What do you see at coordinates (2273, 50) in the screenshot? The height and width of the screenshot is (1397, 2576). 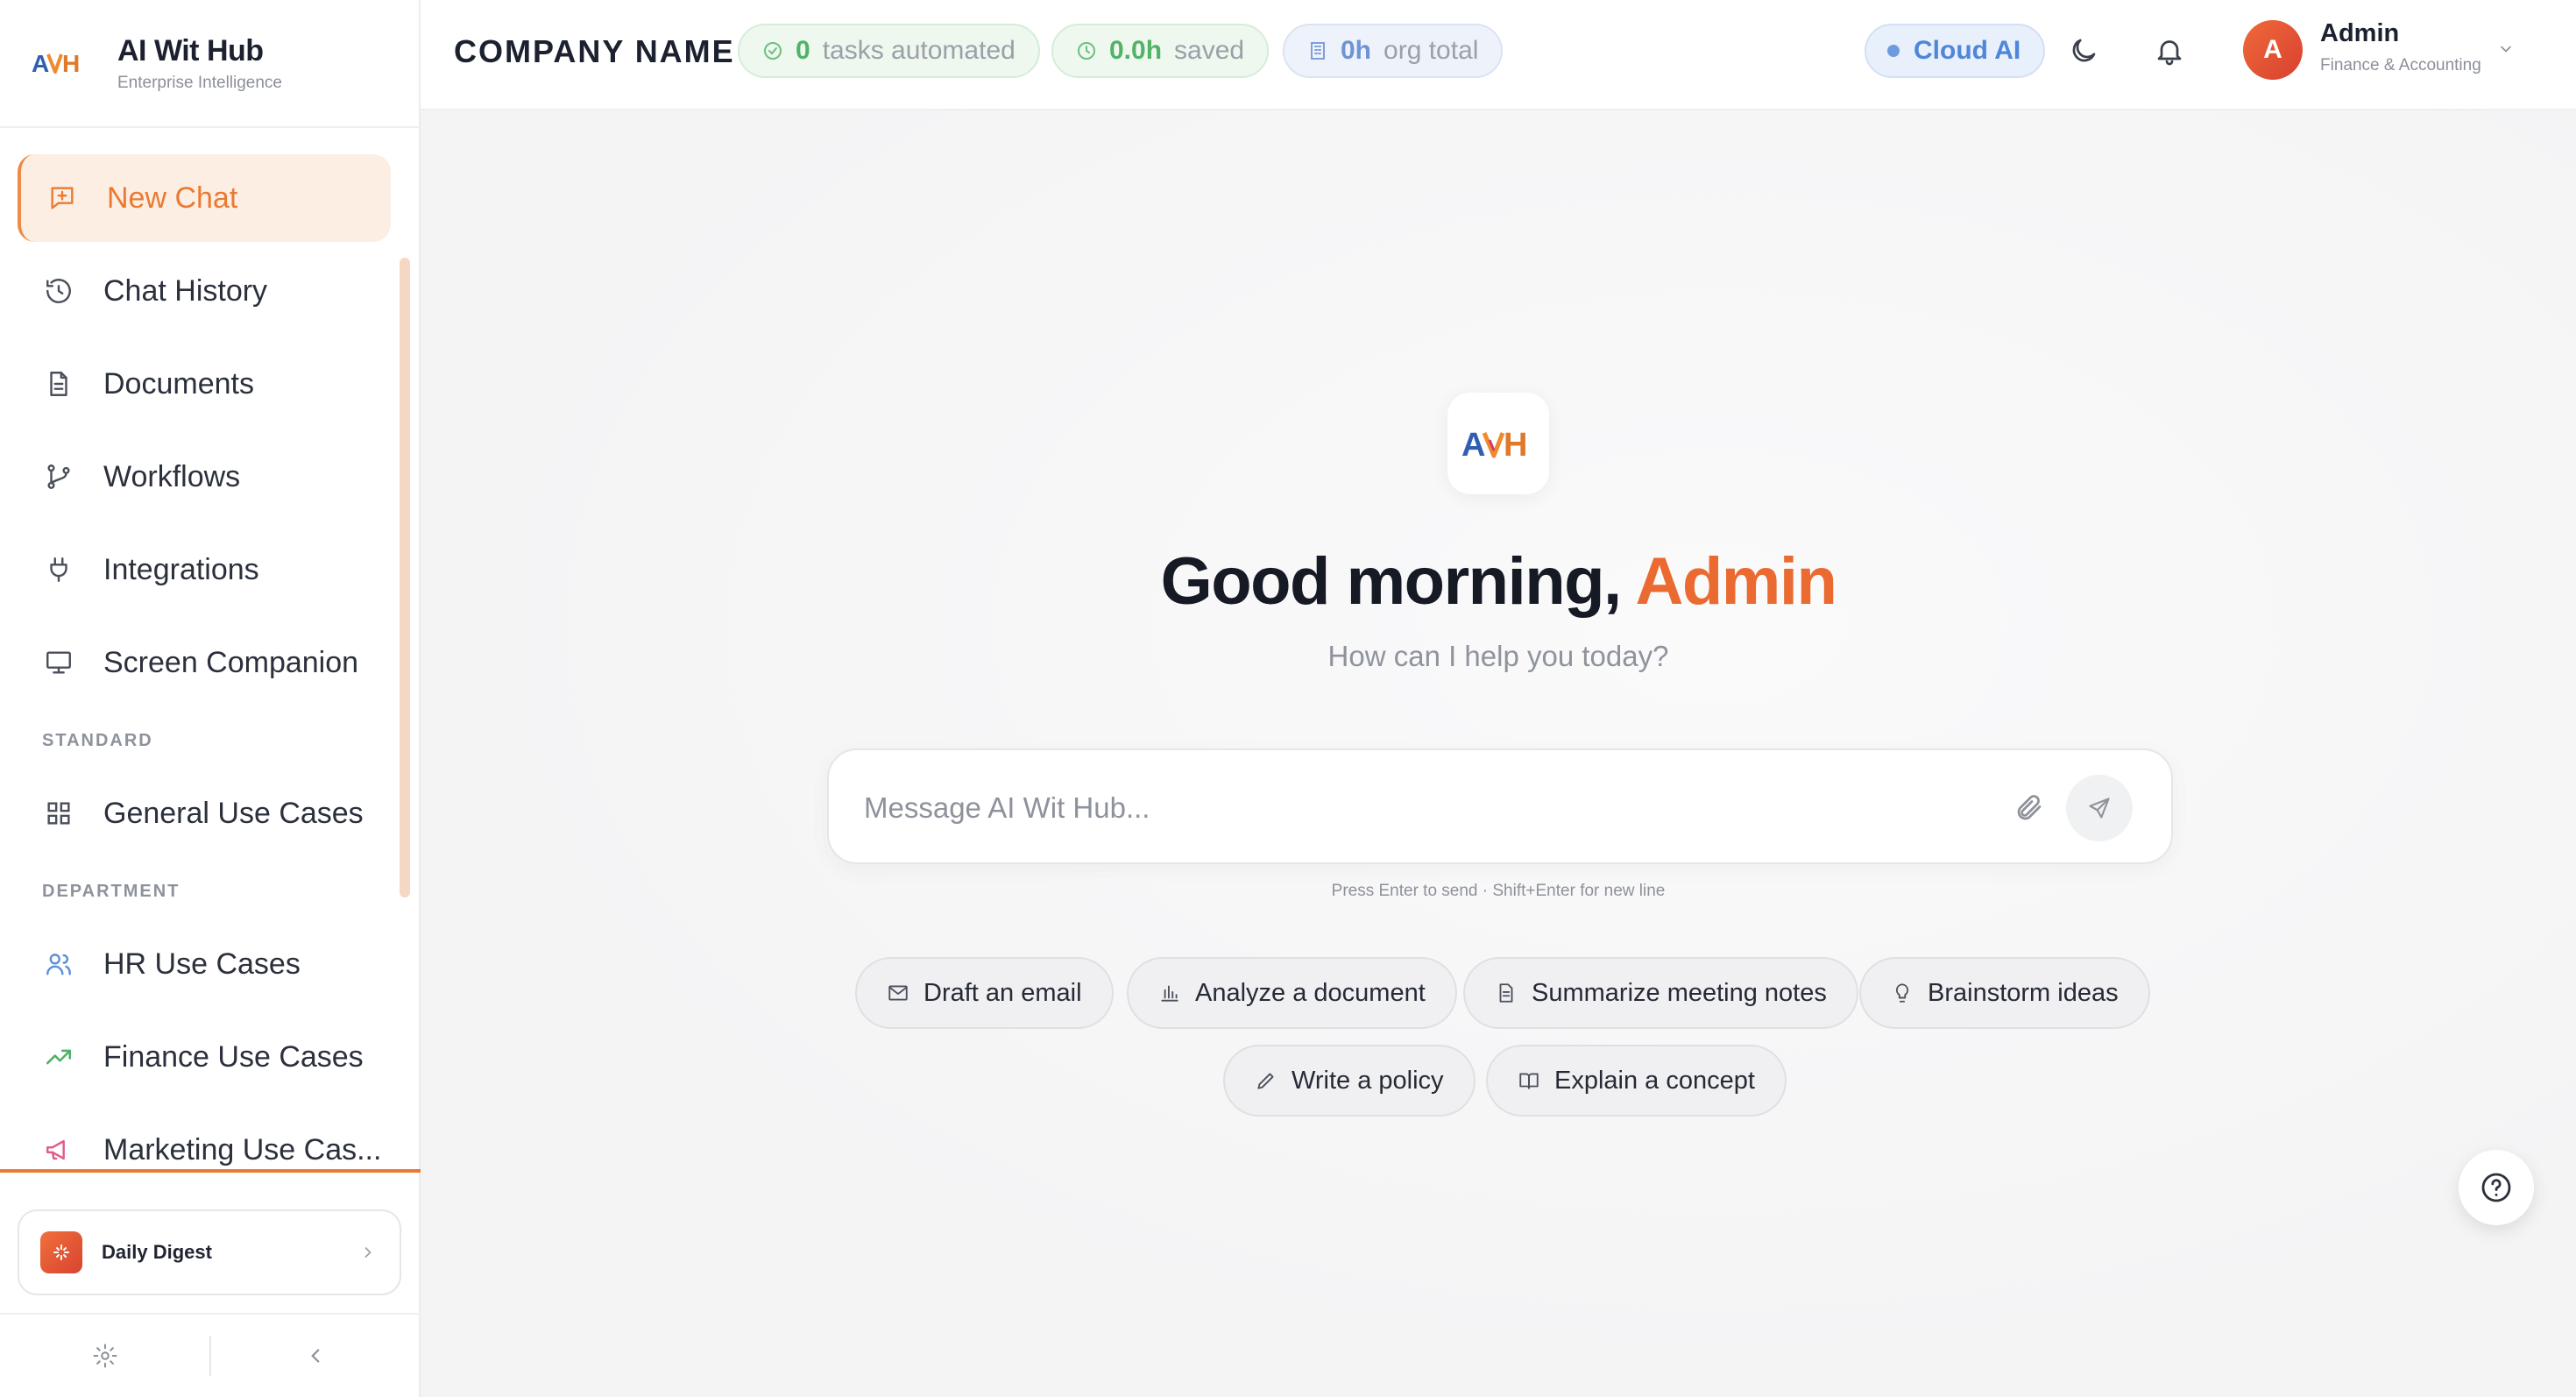 I see `avatar: A` at bounding box center [2273, 50].